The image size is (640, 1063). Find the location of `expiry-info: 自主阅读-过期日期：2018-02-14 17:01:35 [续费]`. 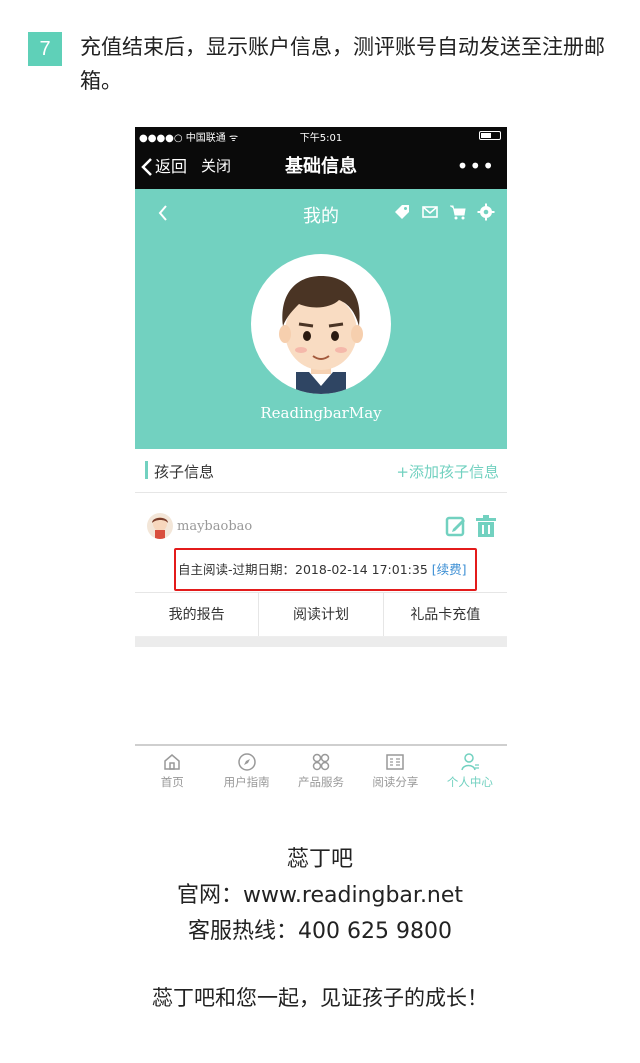

expiry-info: 自主阅读-过期日期：2018-02-14 17:01:35 [续费] is located at coordinates (322, 568).